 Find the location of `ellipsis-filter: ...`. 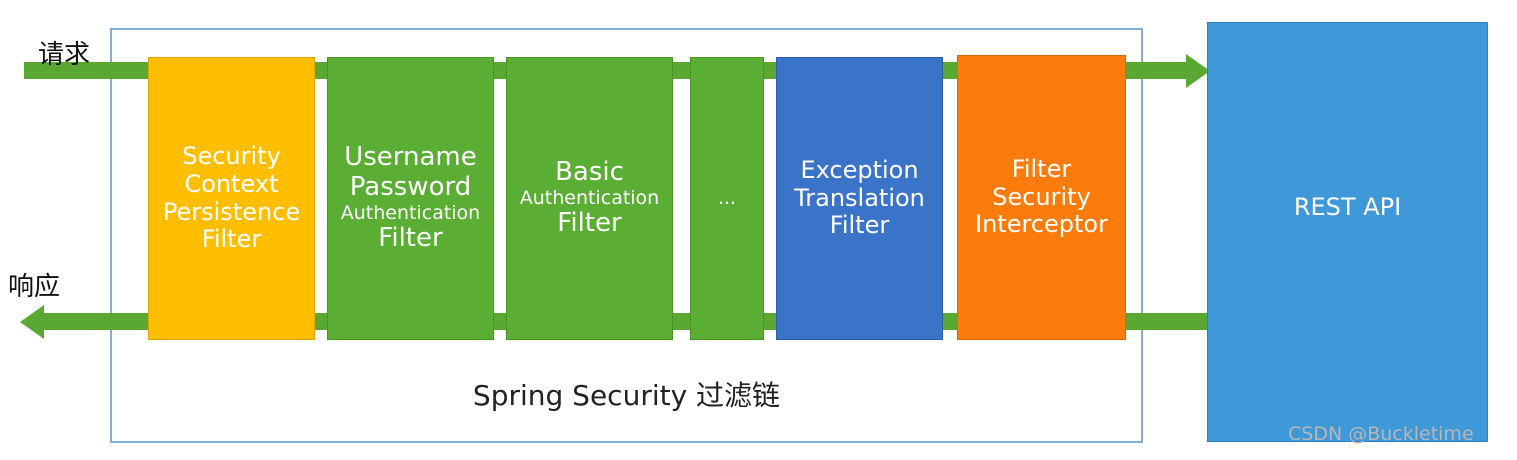

ellipsis-filter: ... is located at coordinates (727, 198).